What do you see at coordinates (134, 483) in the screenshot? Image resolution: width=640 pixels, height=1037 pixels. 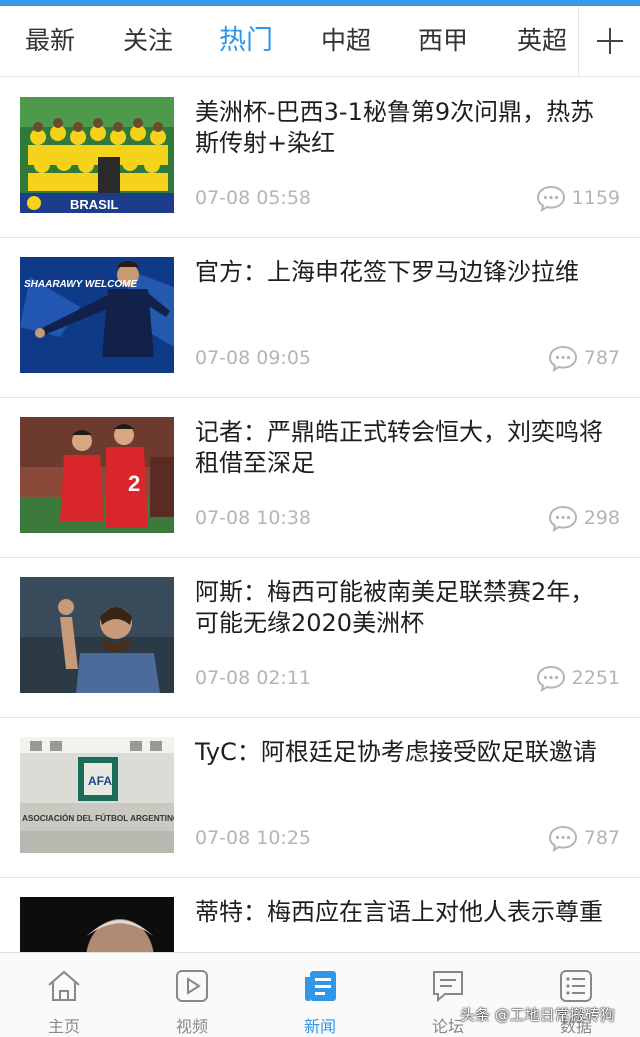 I see `svg-text: 2` at bounding box center [134, 483].